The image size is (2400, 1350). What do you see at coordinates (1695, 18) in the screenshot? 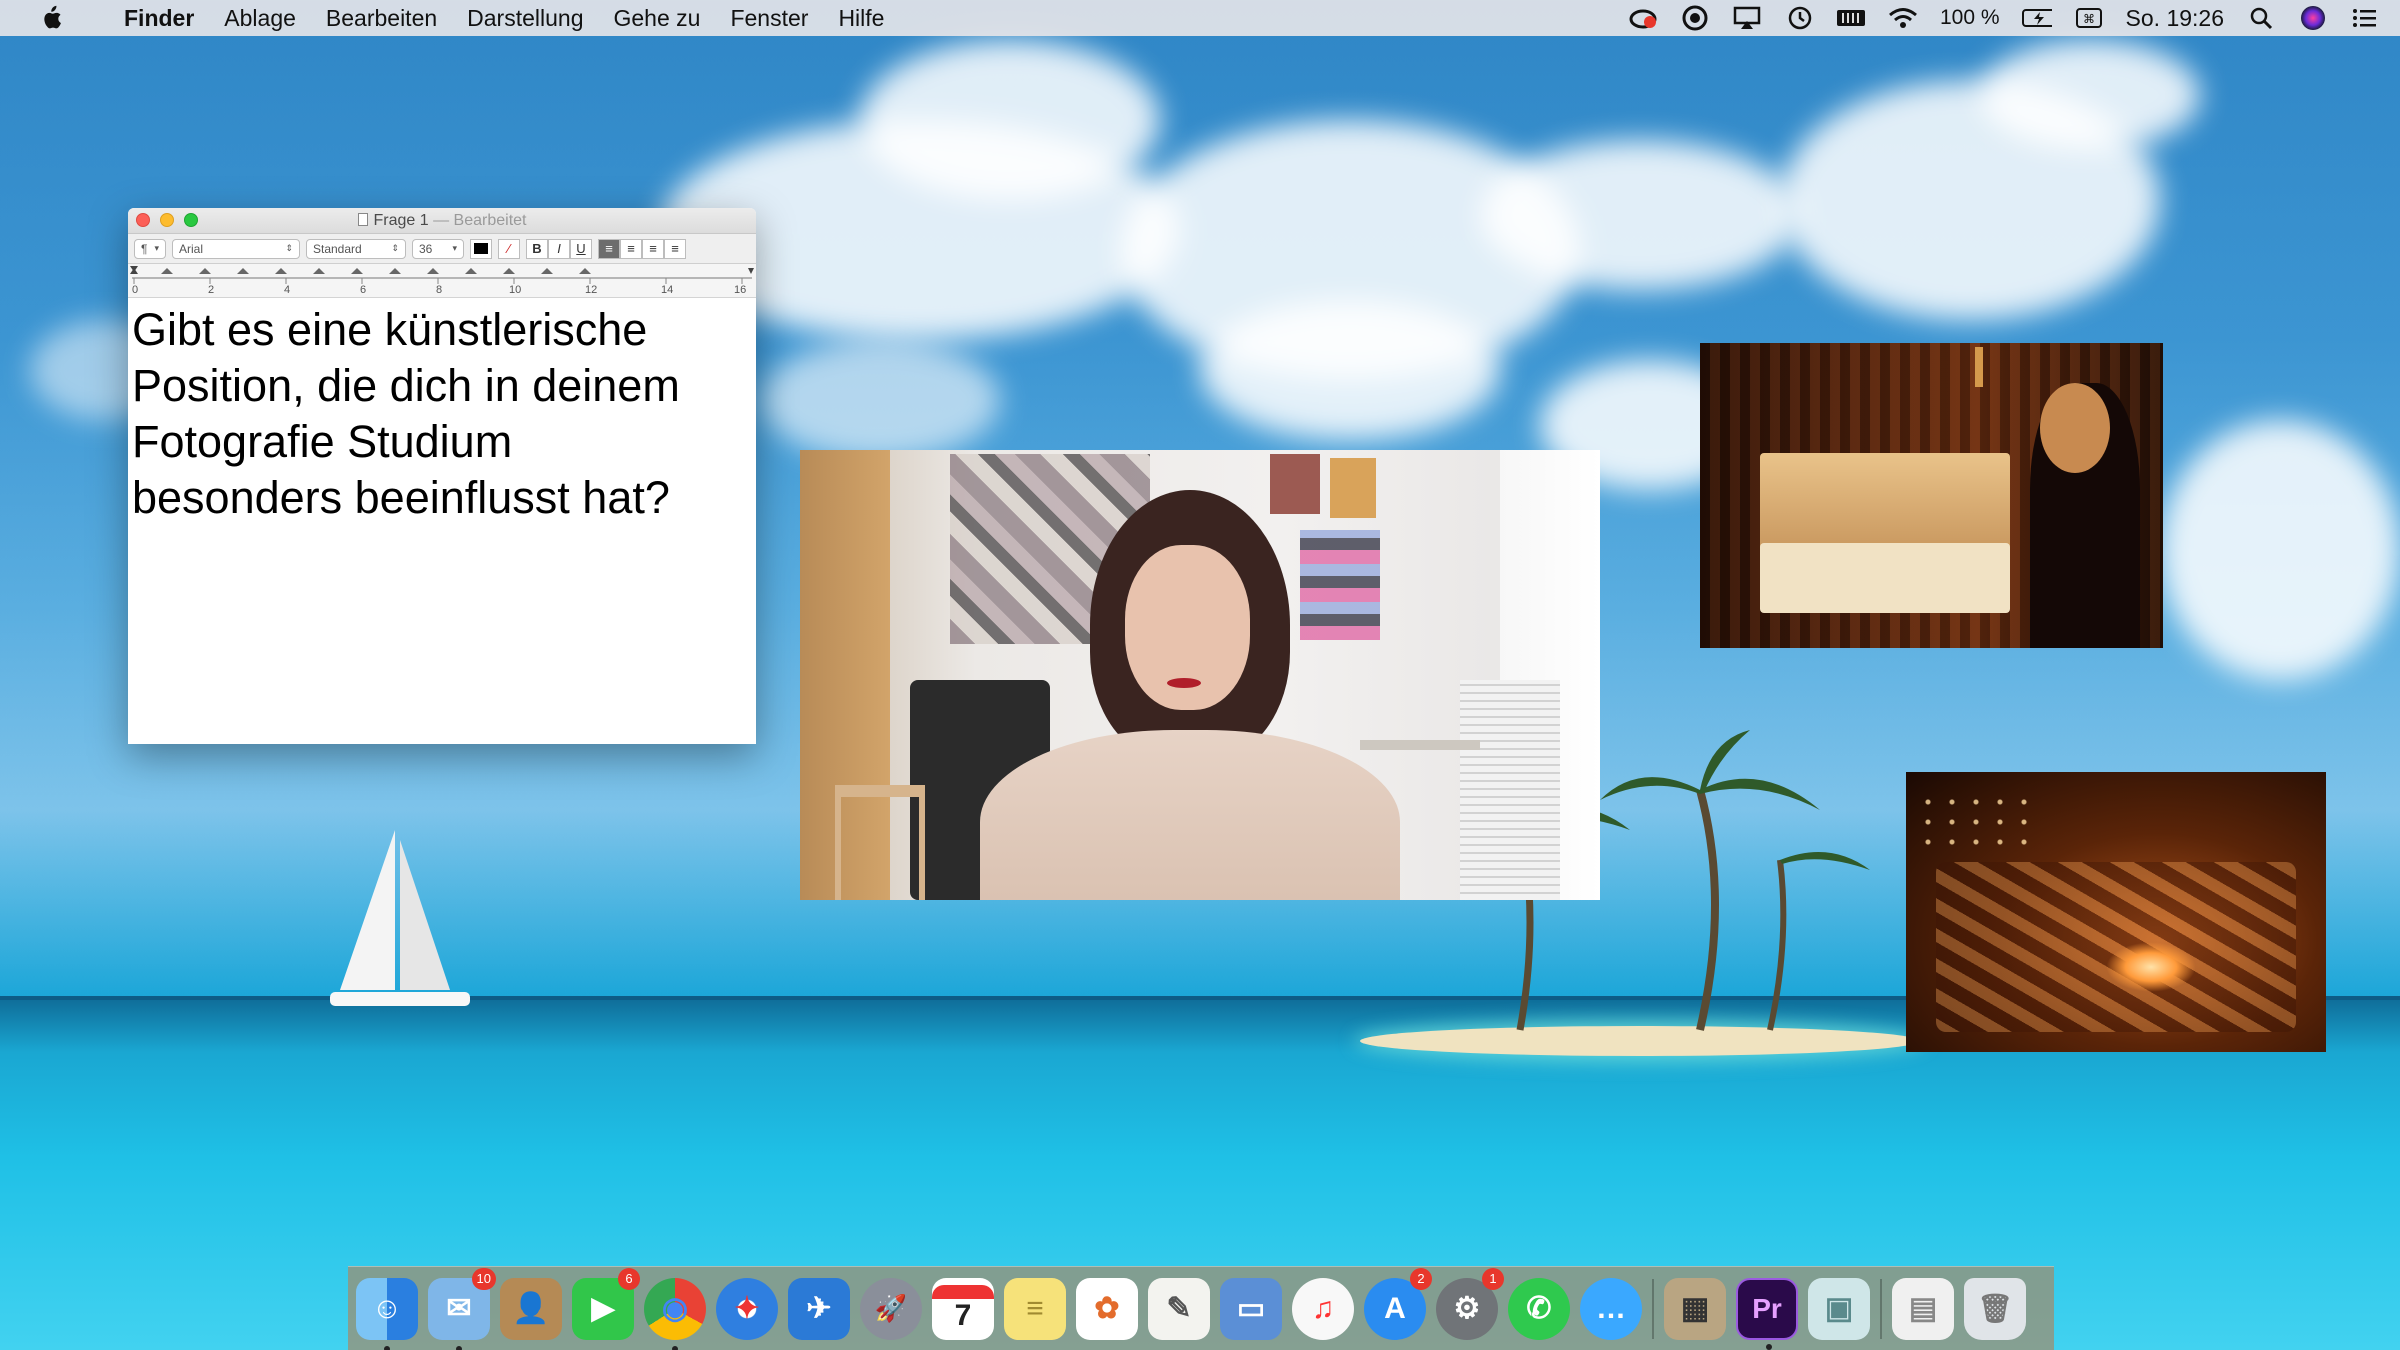
I see `camera-record-icon` at bounding box center [1695, 18].